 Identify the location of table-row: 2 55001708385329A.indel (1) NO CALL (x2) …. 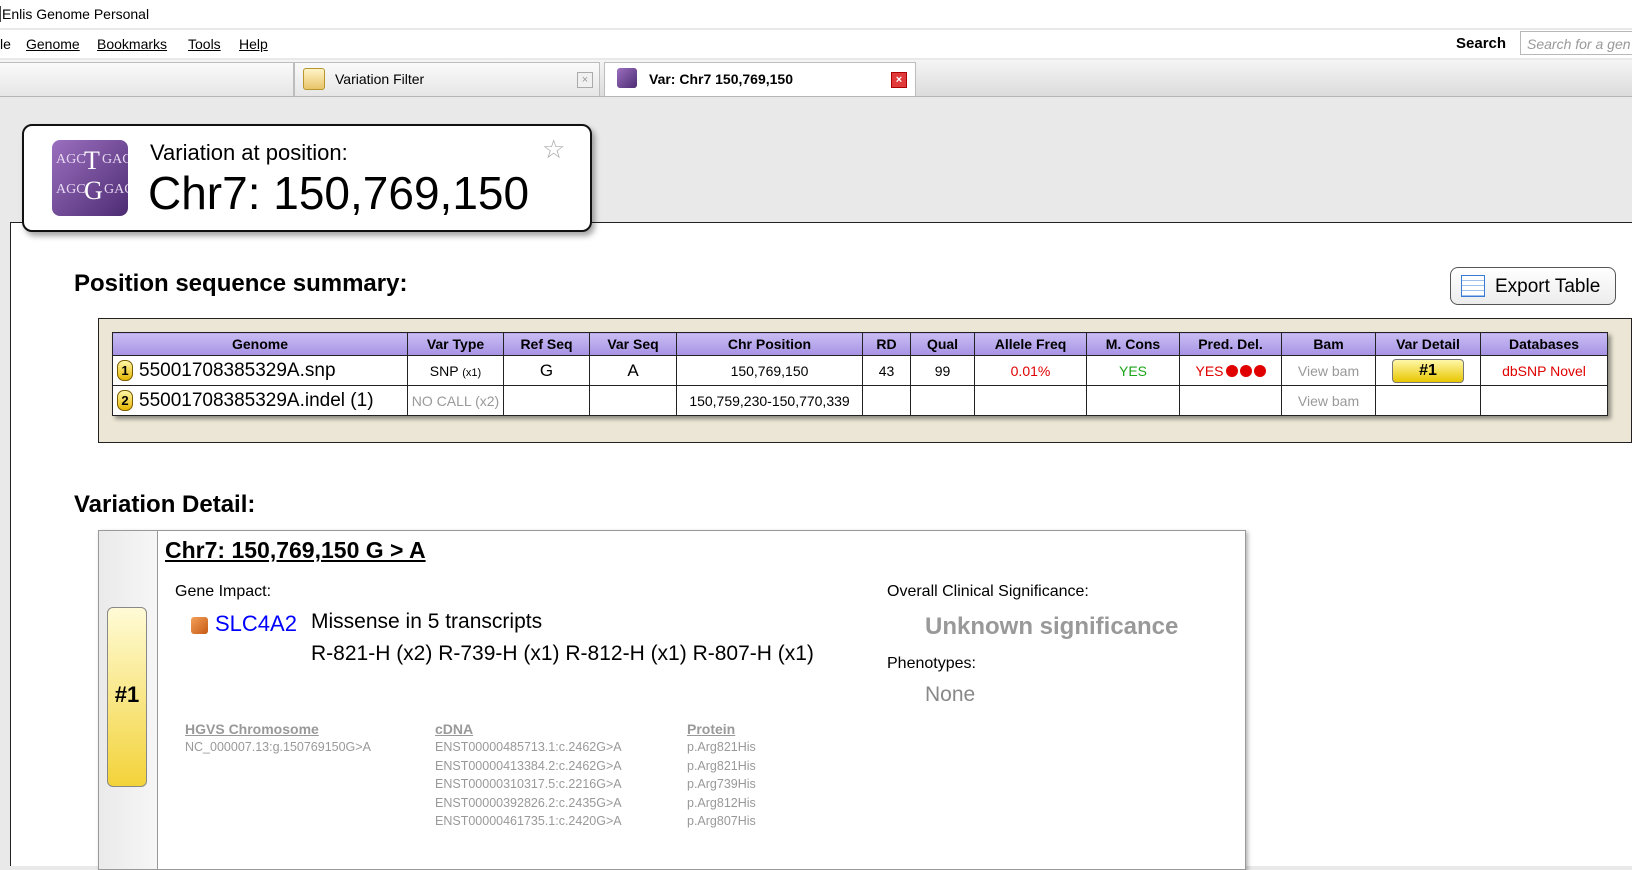
(860, 400).